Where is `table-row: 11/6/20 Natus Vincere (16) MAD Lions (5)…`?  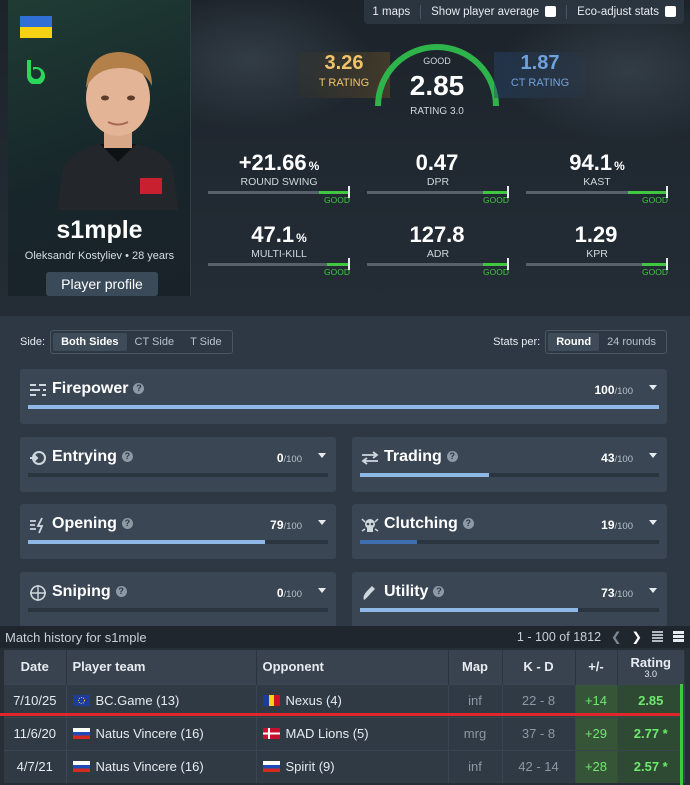
table-row: 11/6/20 Natus Vincere (16) MAD Lions (5)… is located at coordinates (344, 733).